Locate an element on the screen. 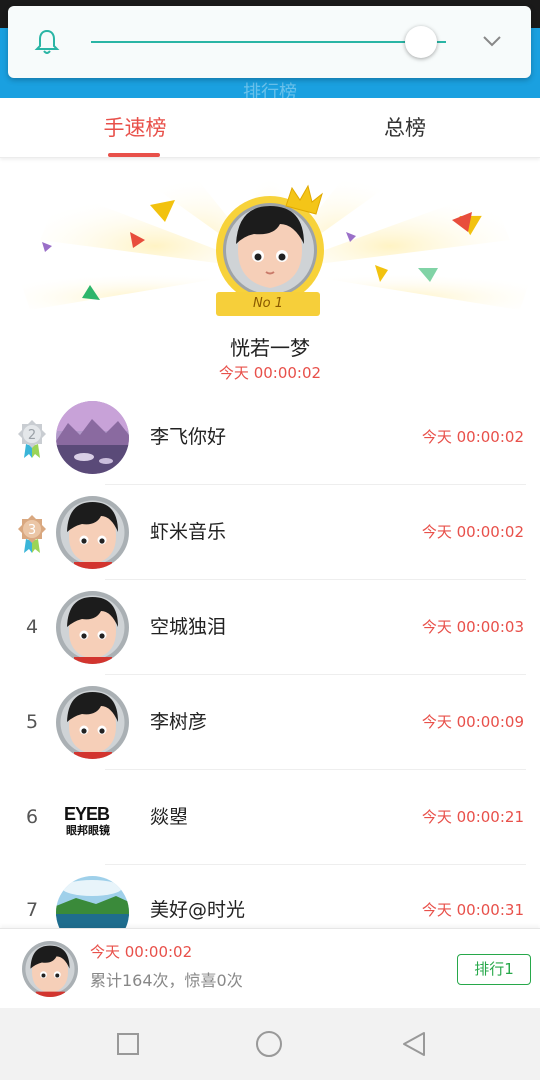  champion-name: 恍若一梦 is located at coordinates (270, 348).